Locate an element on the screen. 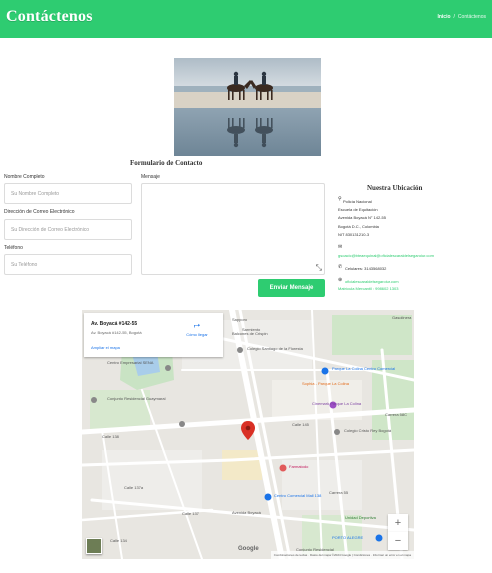  location-website-link: oficialescaraldelsegaroiur.com is located at coordinates (372, 281).